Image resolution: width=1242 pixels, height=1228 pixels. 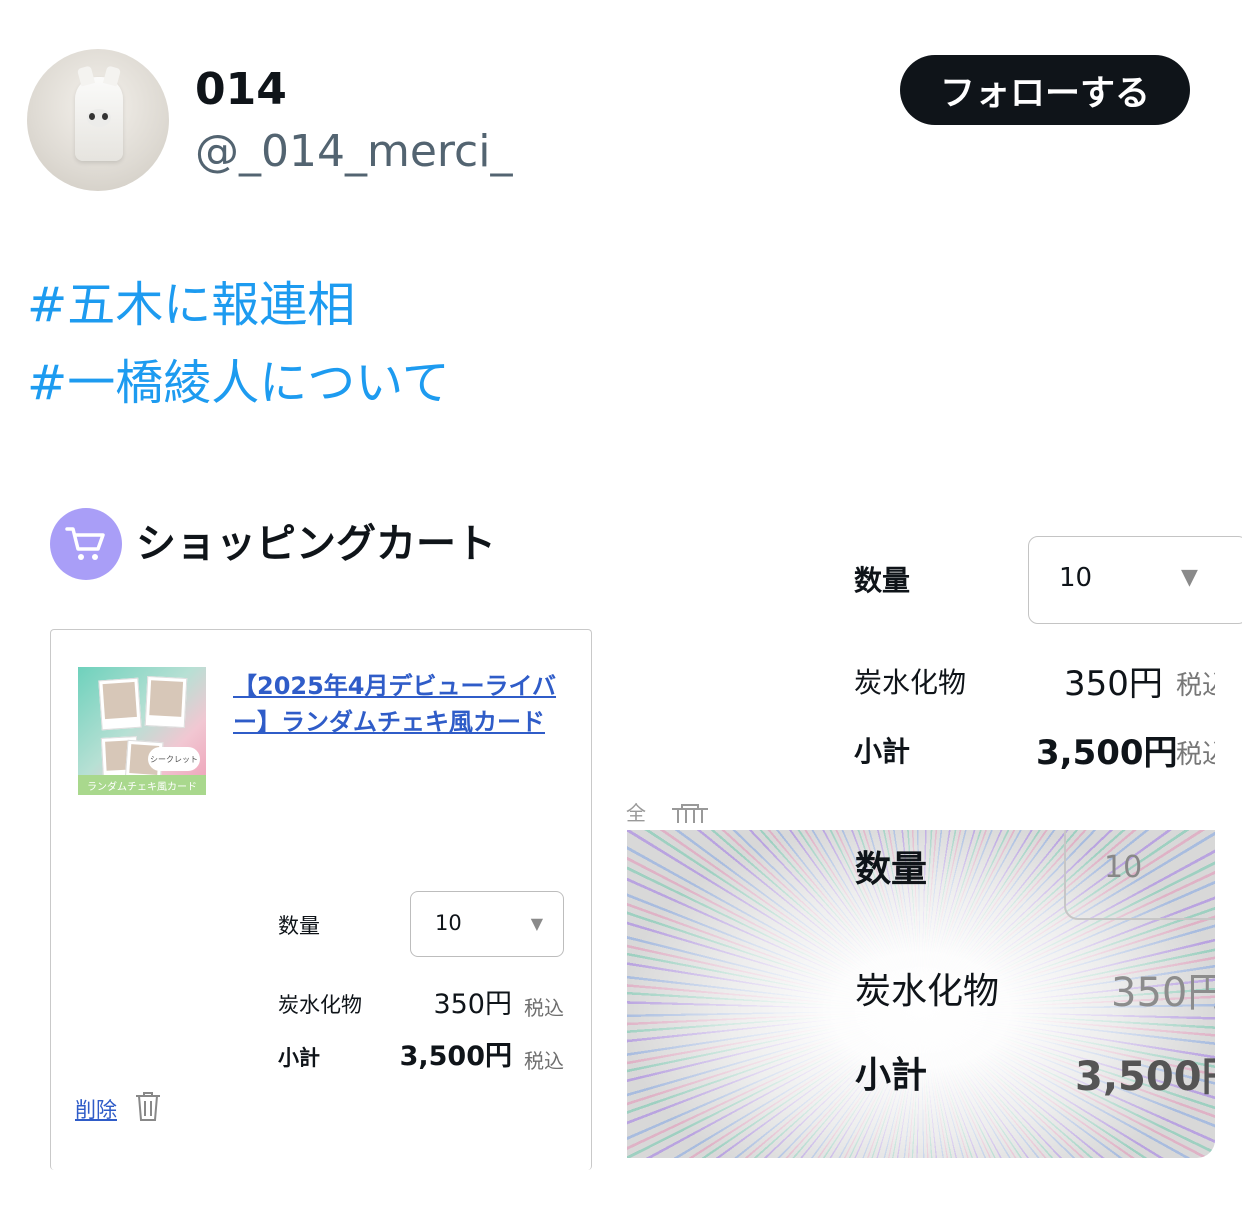 I want to click on follow-button: フォローする, so click(x=1045, y=90).